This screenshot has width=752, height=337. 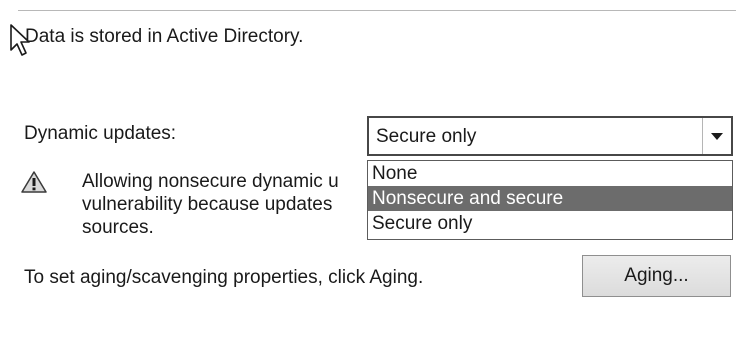 I want to click on option-nonsecure-and-secure: Nonsecure and secure, so click(x=550, y=198).